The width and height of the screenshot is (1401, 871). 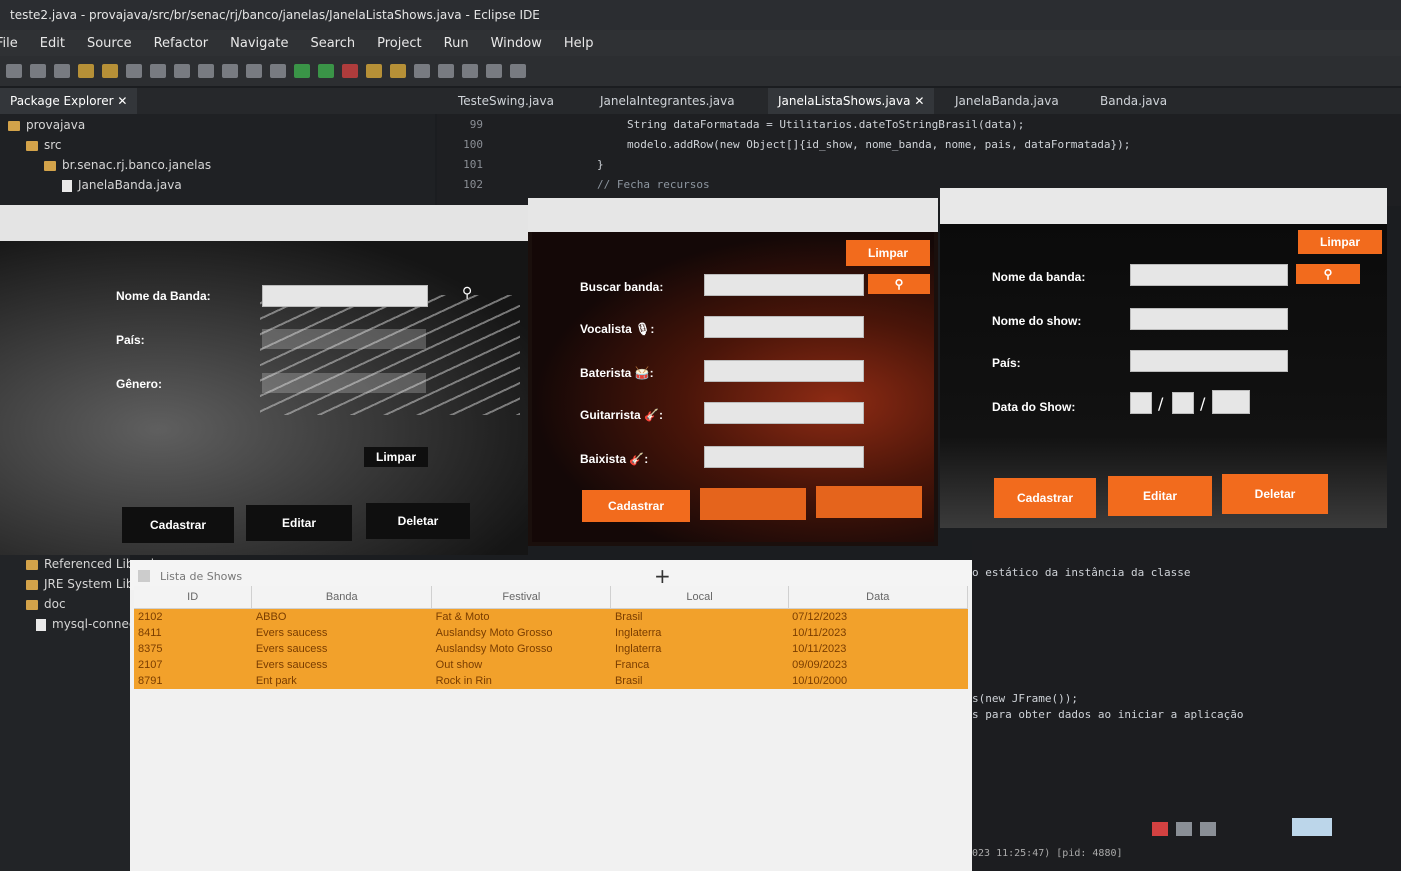 I want to click on terminate-icon, so click(x=230, y=71).